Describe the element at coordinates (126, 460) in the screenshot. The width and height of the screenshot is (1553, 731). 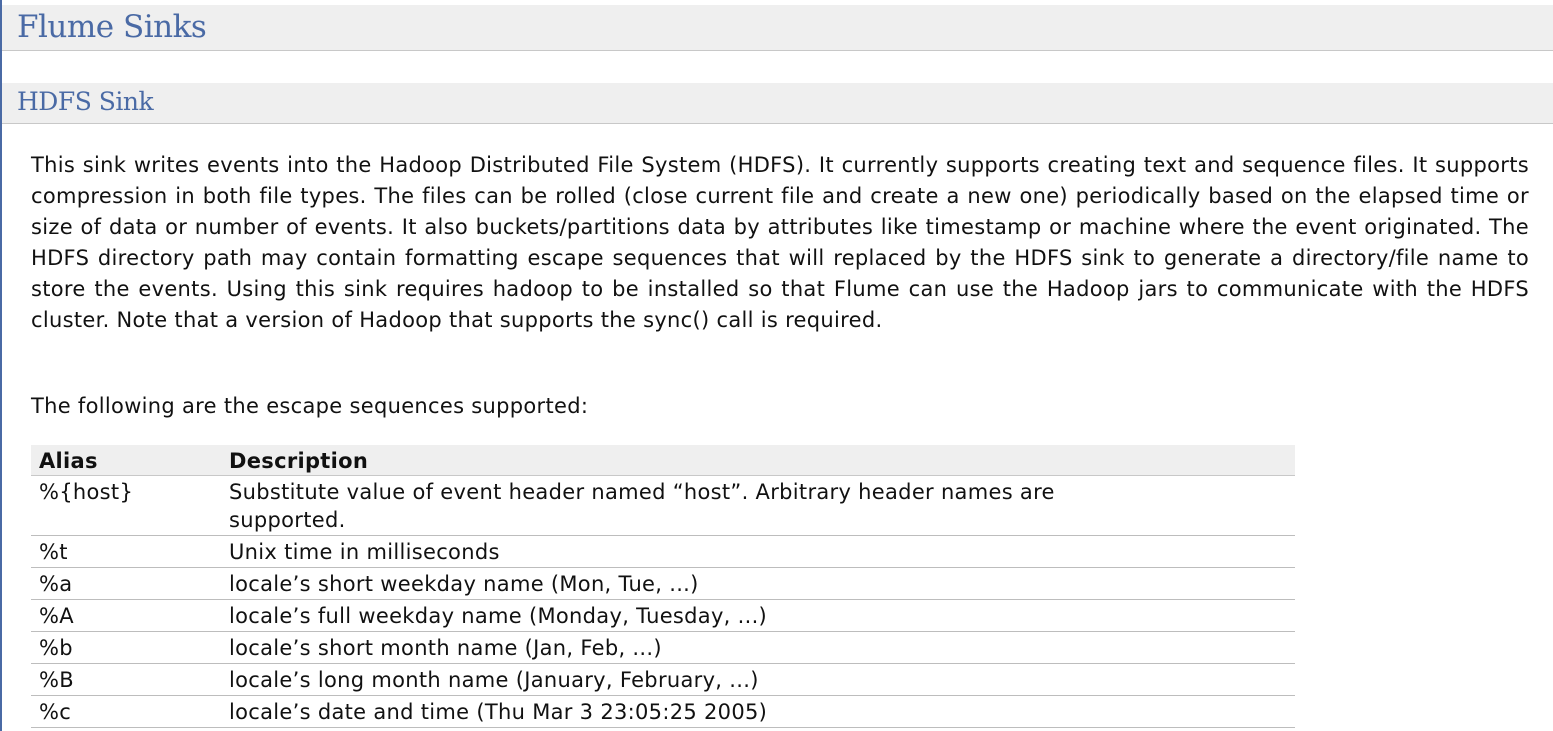
I see `column-header-alias: Alias` at that location.